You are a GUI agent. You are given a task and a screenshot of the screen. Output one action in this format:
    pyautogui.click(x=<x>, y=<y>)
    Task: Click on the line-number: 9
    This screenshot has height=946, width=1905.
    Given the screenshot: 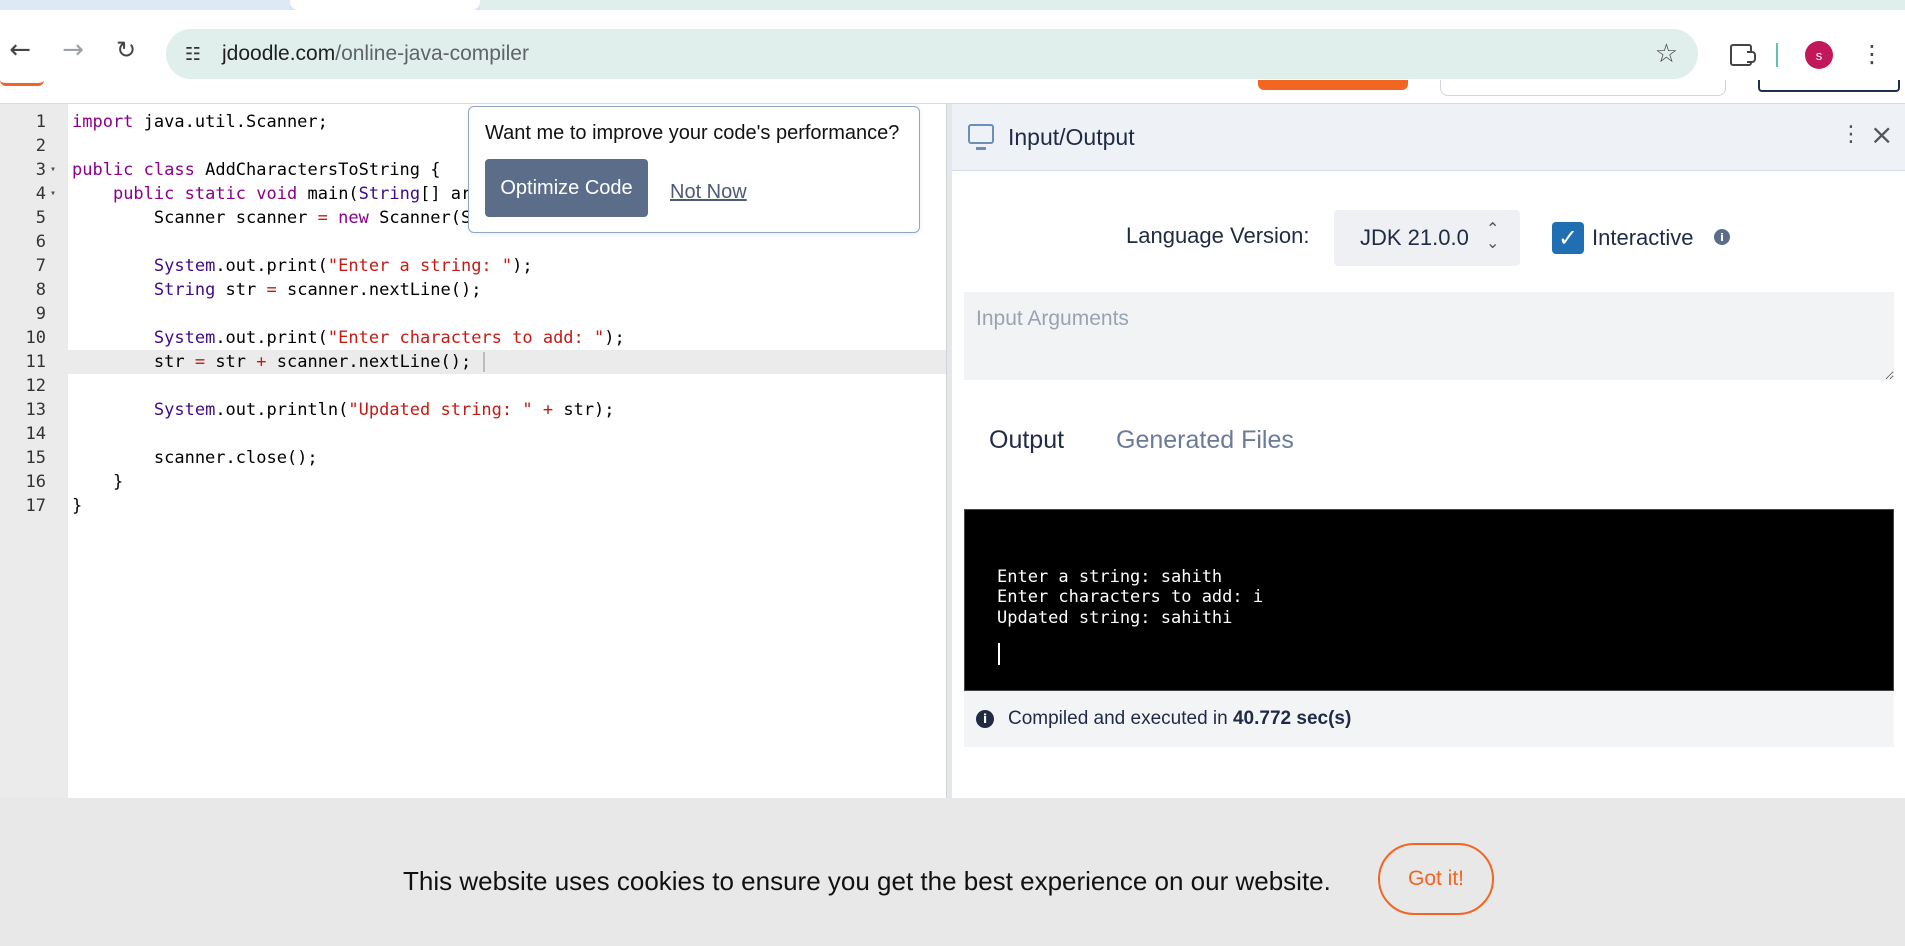 What is the action you would take?
    pyautogui.click(x=40, y=314)
    